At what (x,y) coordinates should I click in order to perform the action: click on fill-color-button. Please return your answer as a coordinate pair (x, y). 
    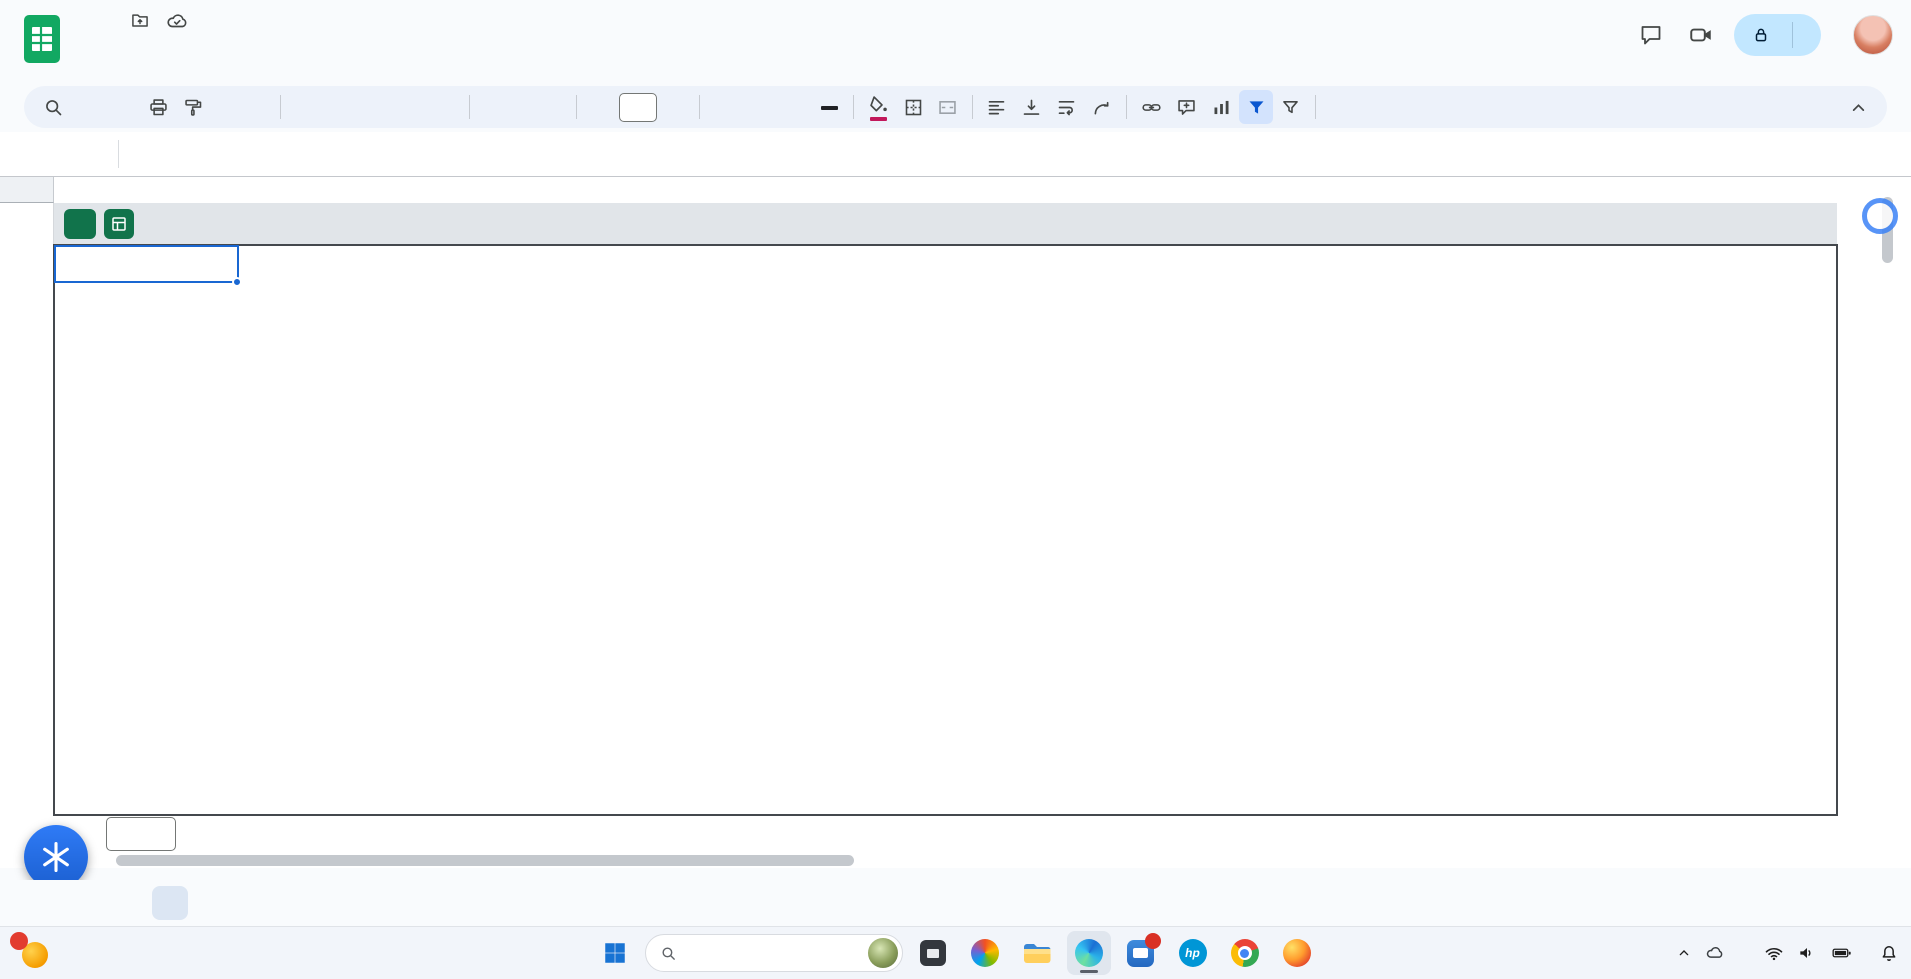
    Looking at the image, I should click on (878, 107).